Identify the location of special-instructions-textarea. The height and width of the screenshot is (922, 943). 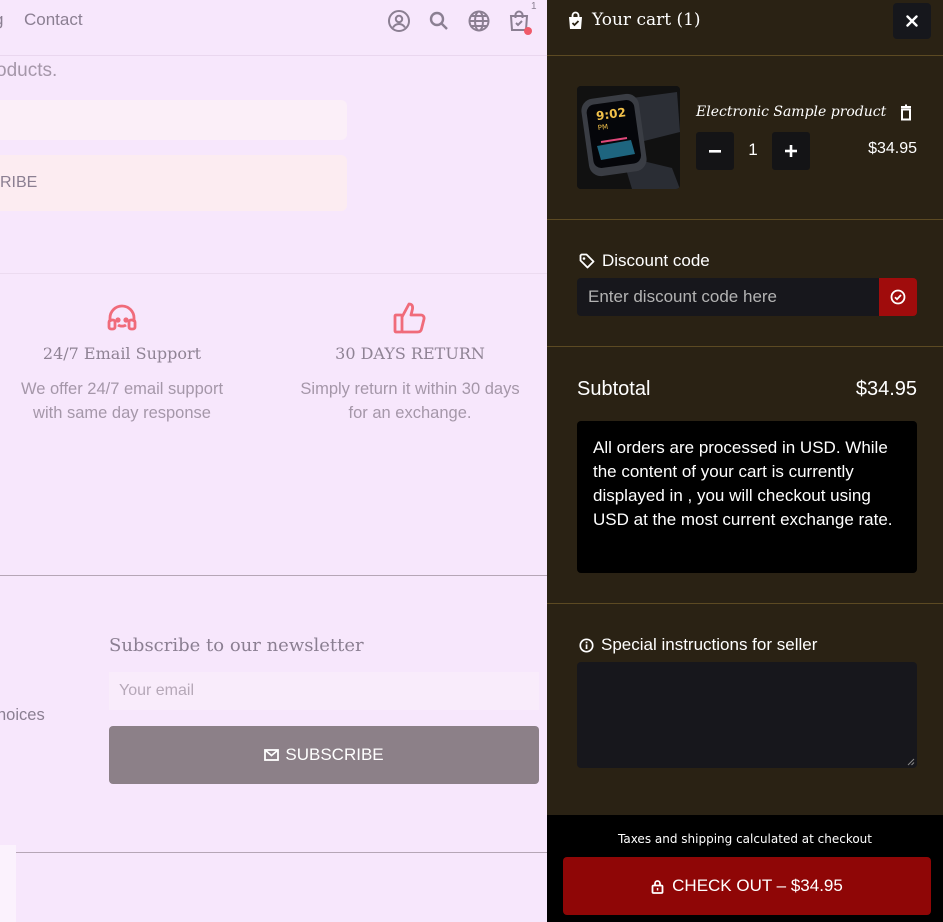
(747, 715).